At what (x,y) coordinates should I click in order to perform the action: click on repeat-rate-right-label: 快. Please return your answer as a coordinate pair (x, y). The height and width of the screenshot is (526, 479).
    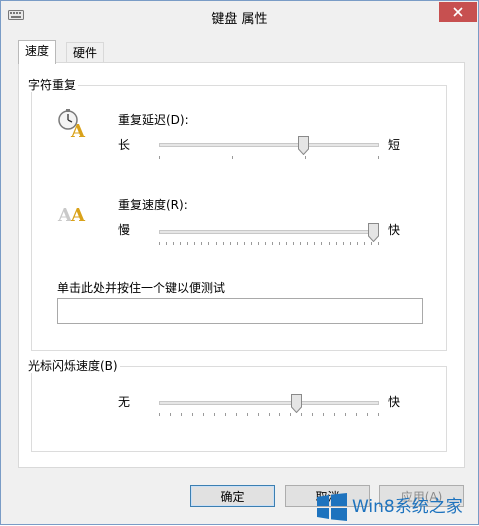
    Looking at the image, I should click on (394, 230).